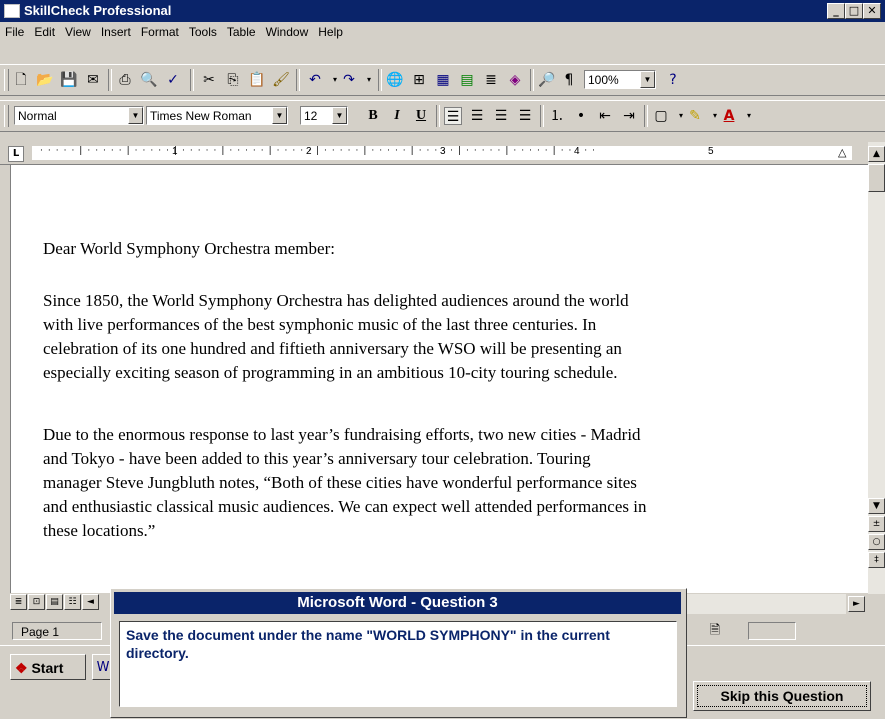 This screenshot has width=885, height=719. Describe the element at coordinates (14, 30) in the screenshot. I see `menu-file: File` at that location.